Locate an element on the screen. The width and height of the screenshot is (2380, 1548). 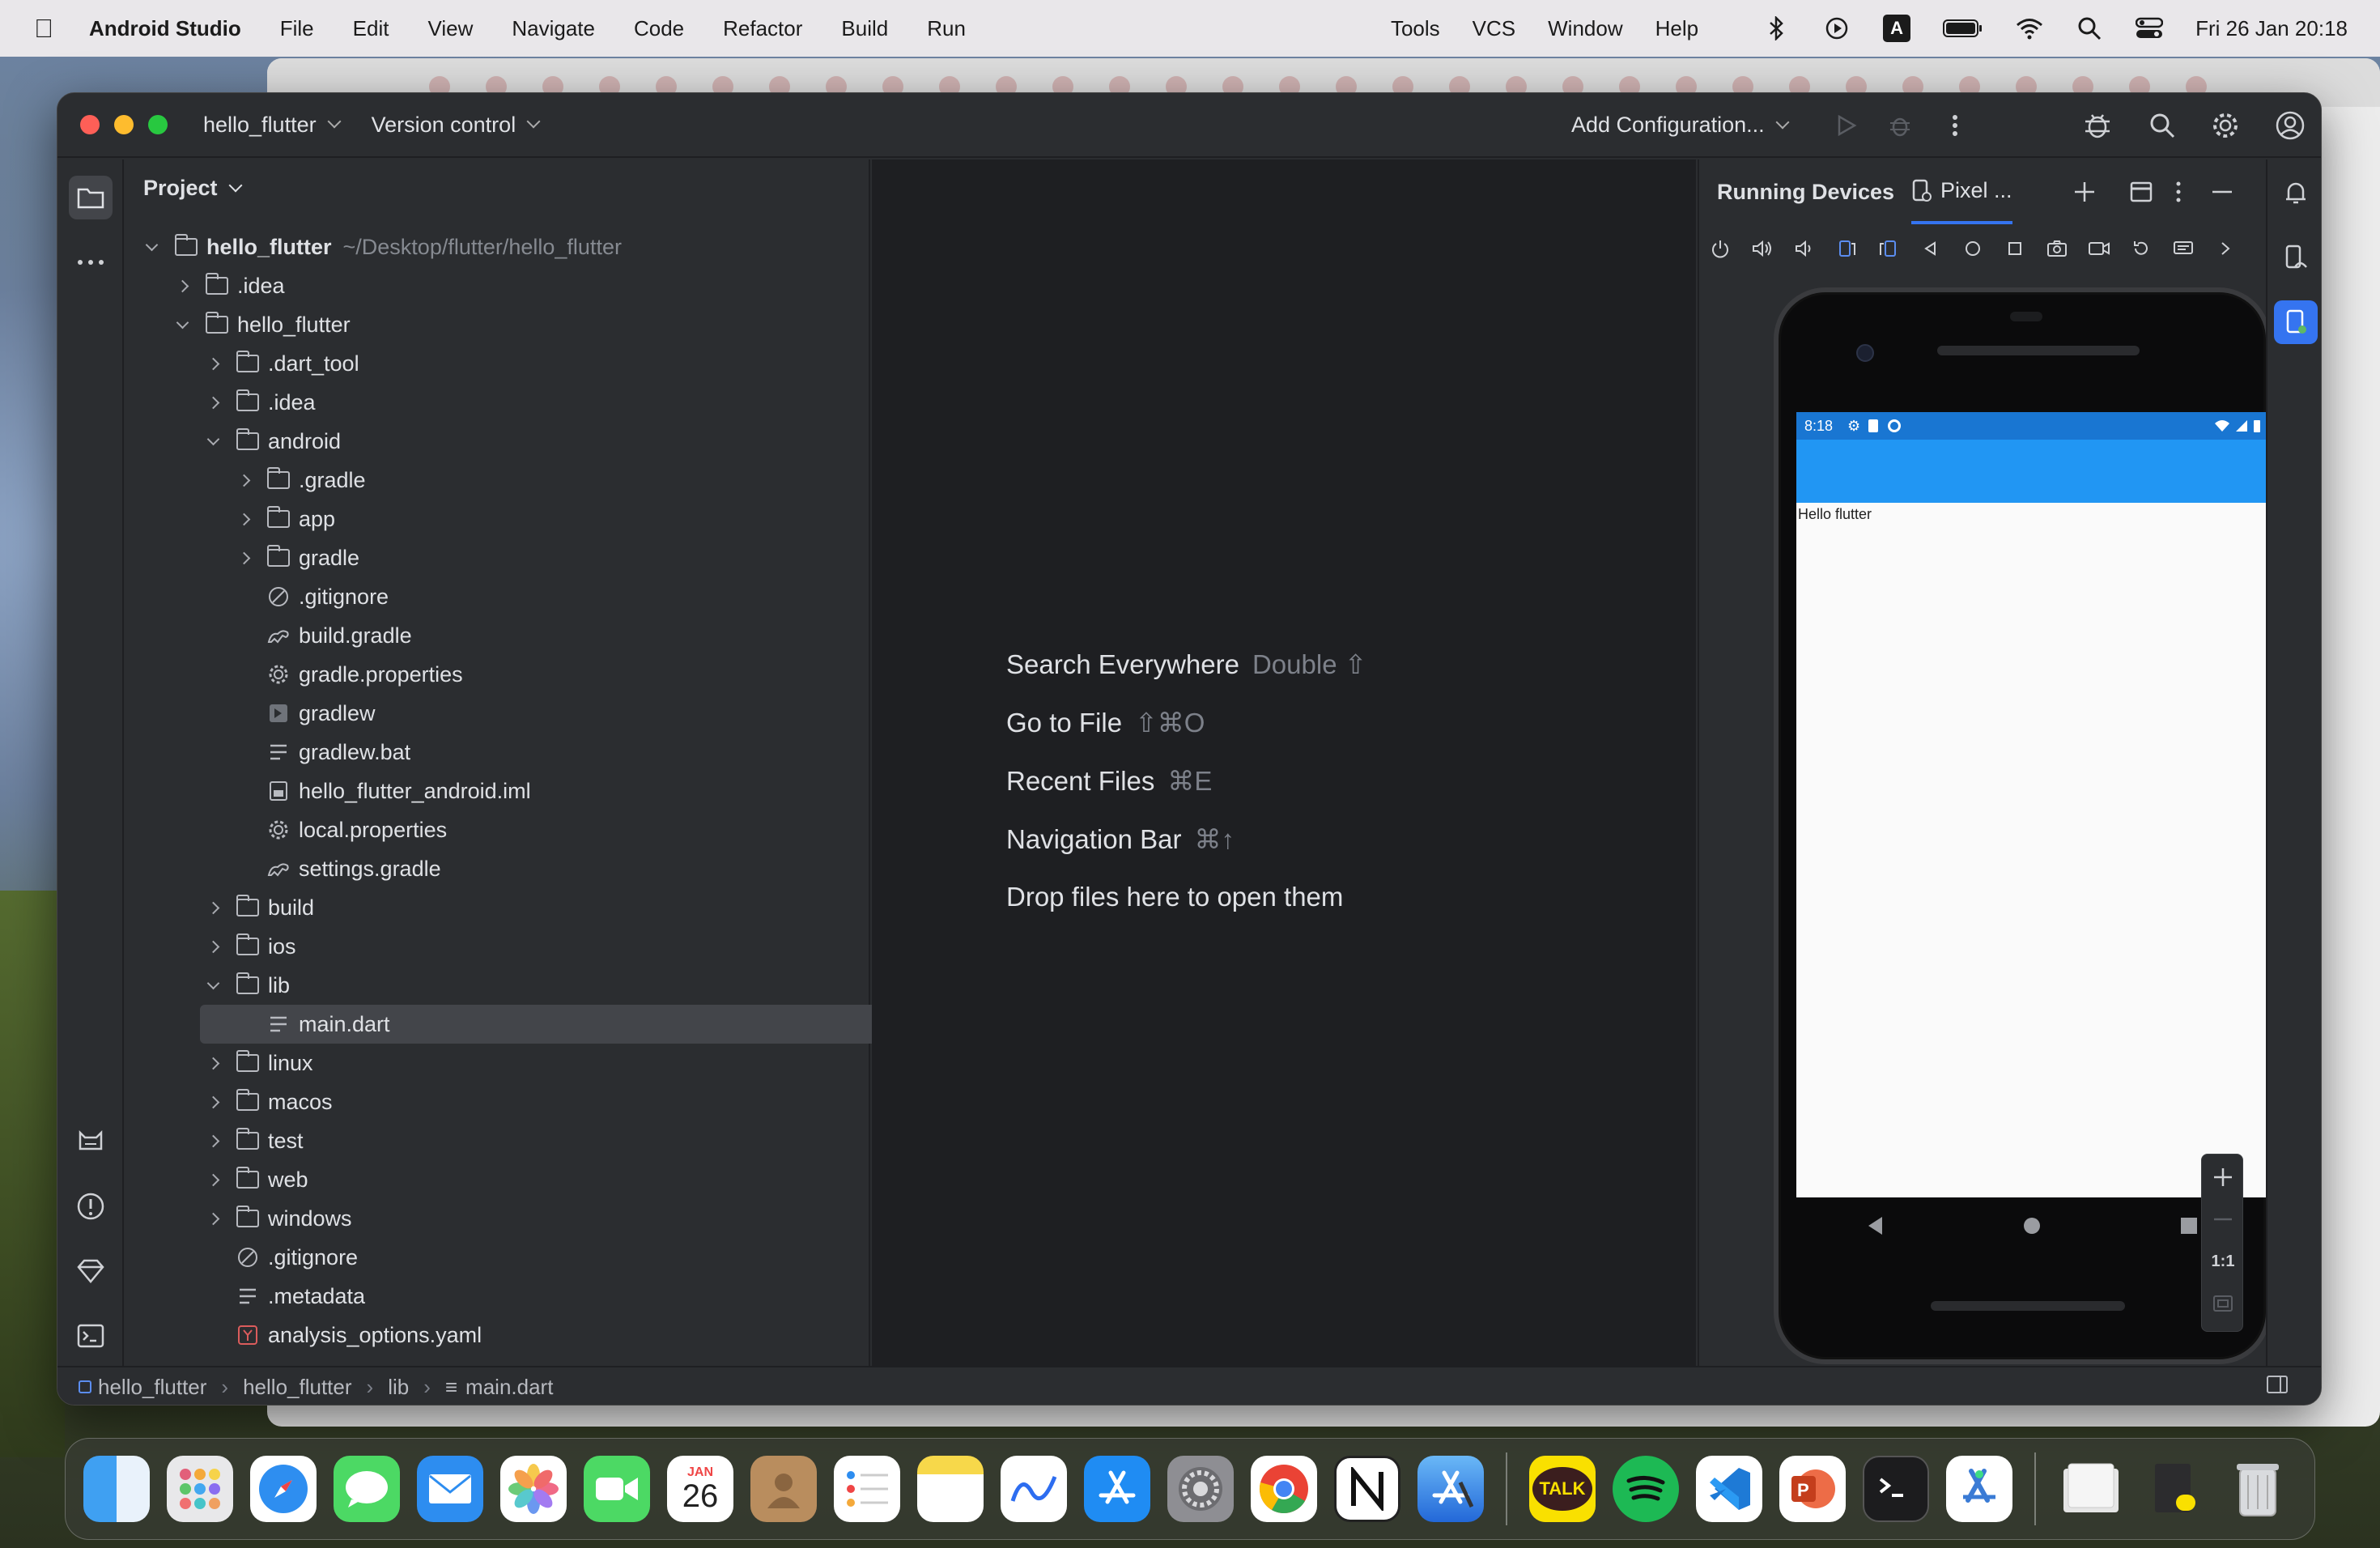
app-quality-tool-button is located at coordinates (91, 1271).